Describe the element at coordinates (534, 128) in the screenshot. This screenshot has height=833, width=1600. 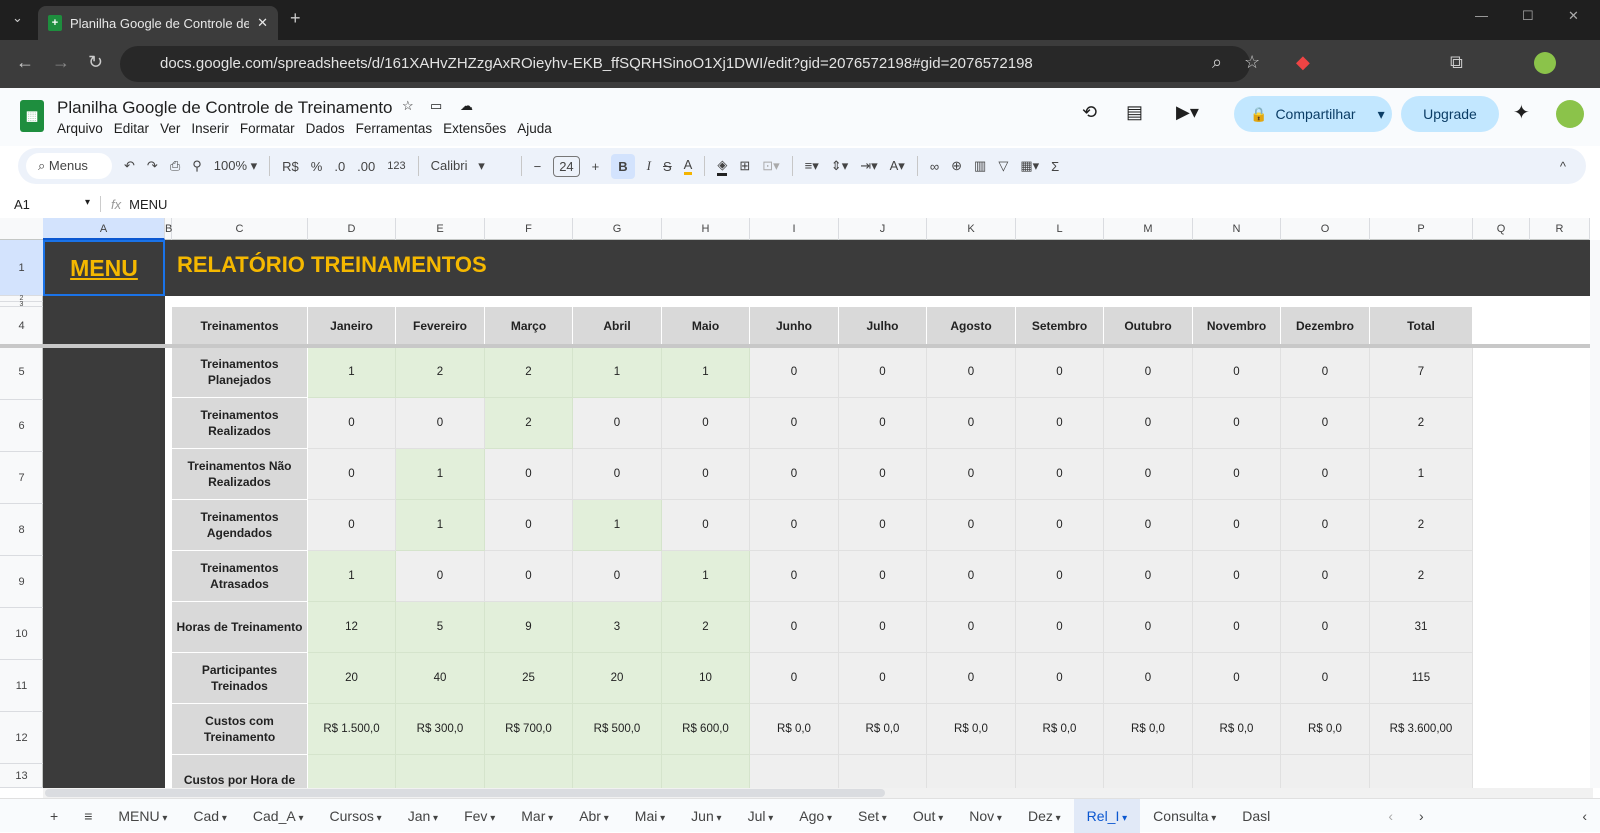
I see `menu-ajuda: Ajuda` at that location.